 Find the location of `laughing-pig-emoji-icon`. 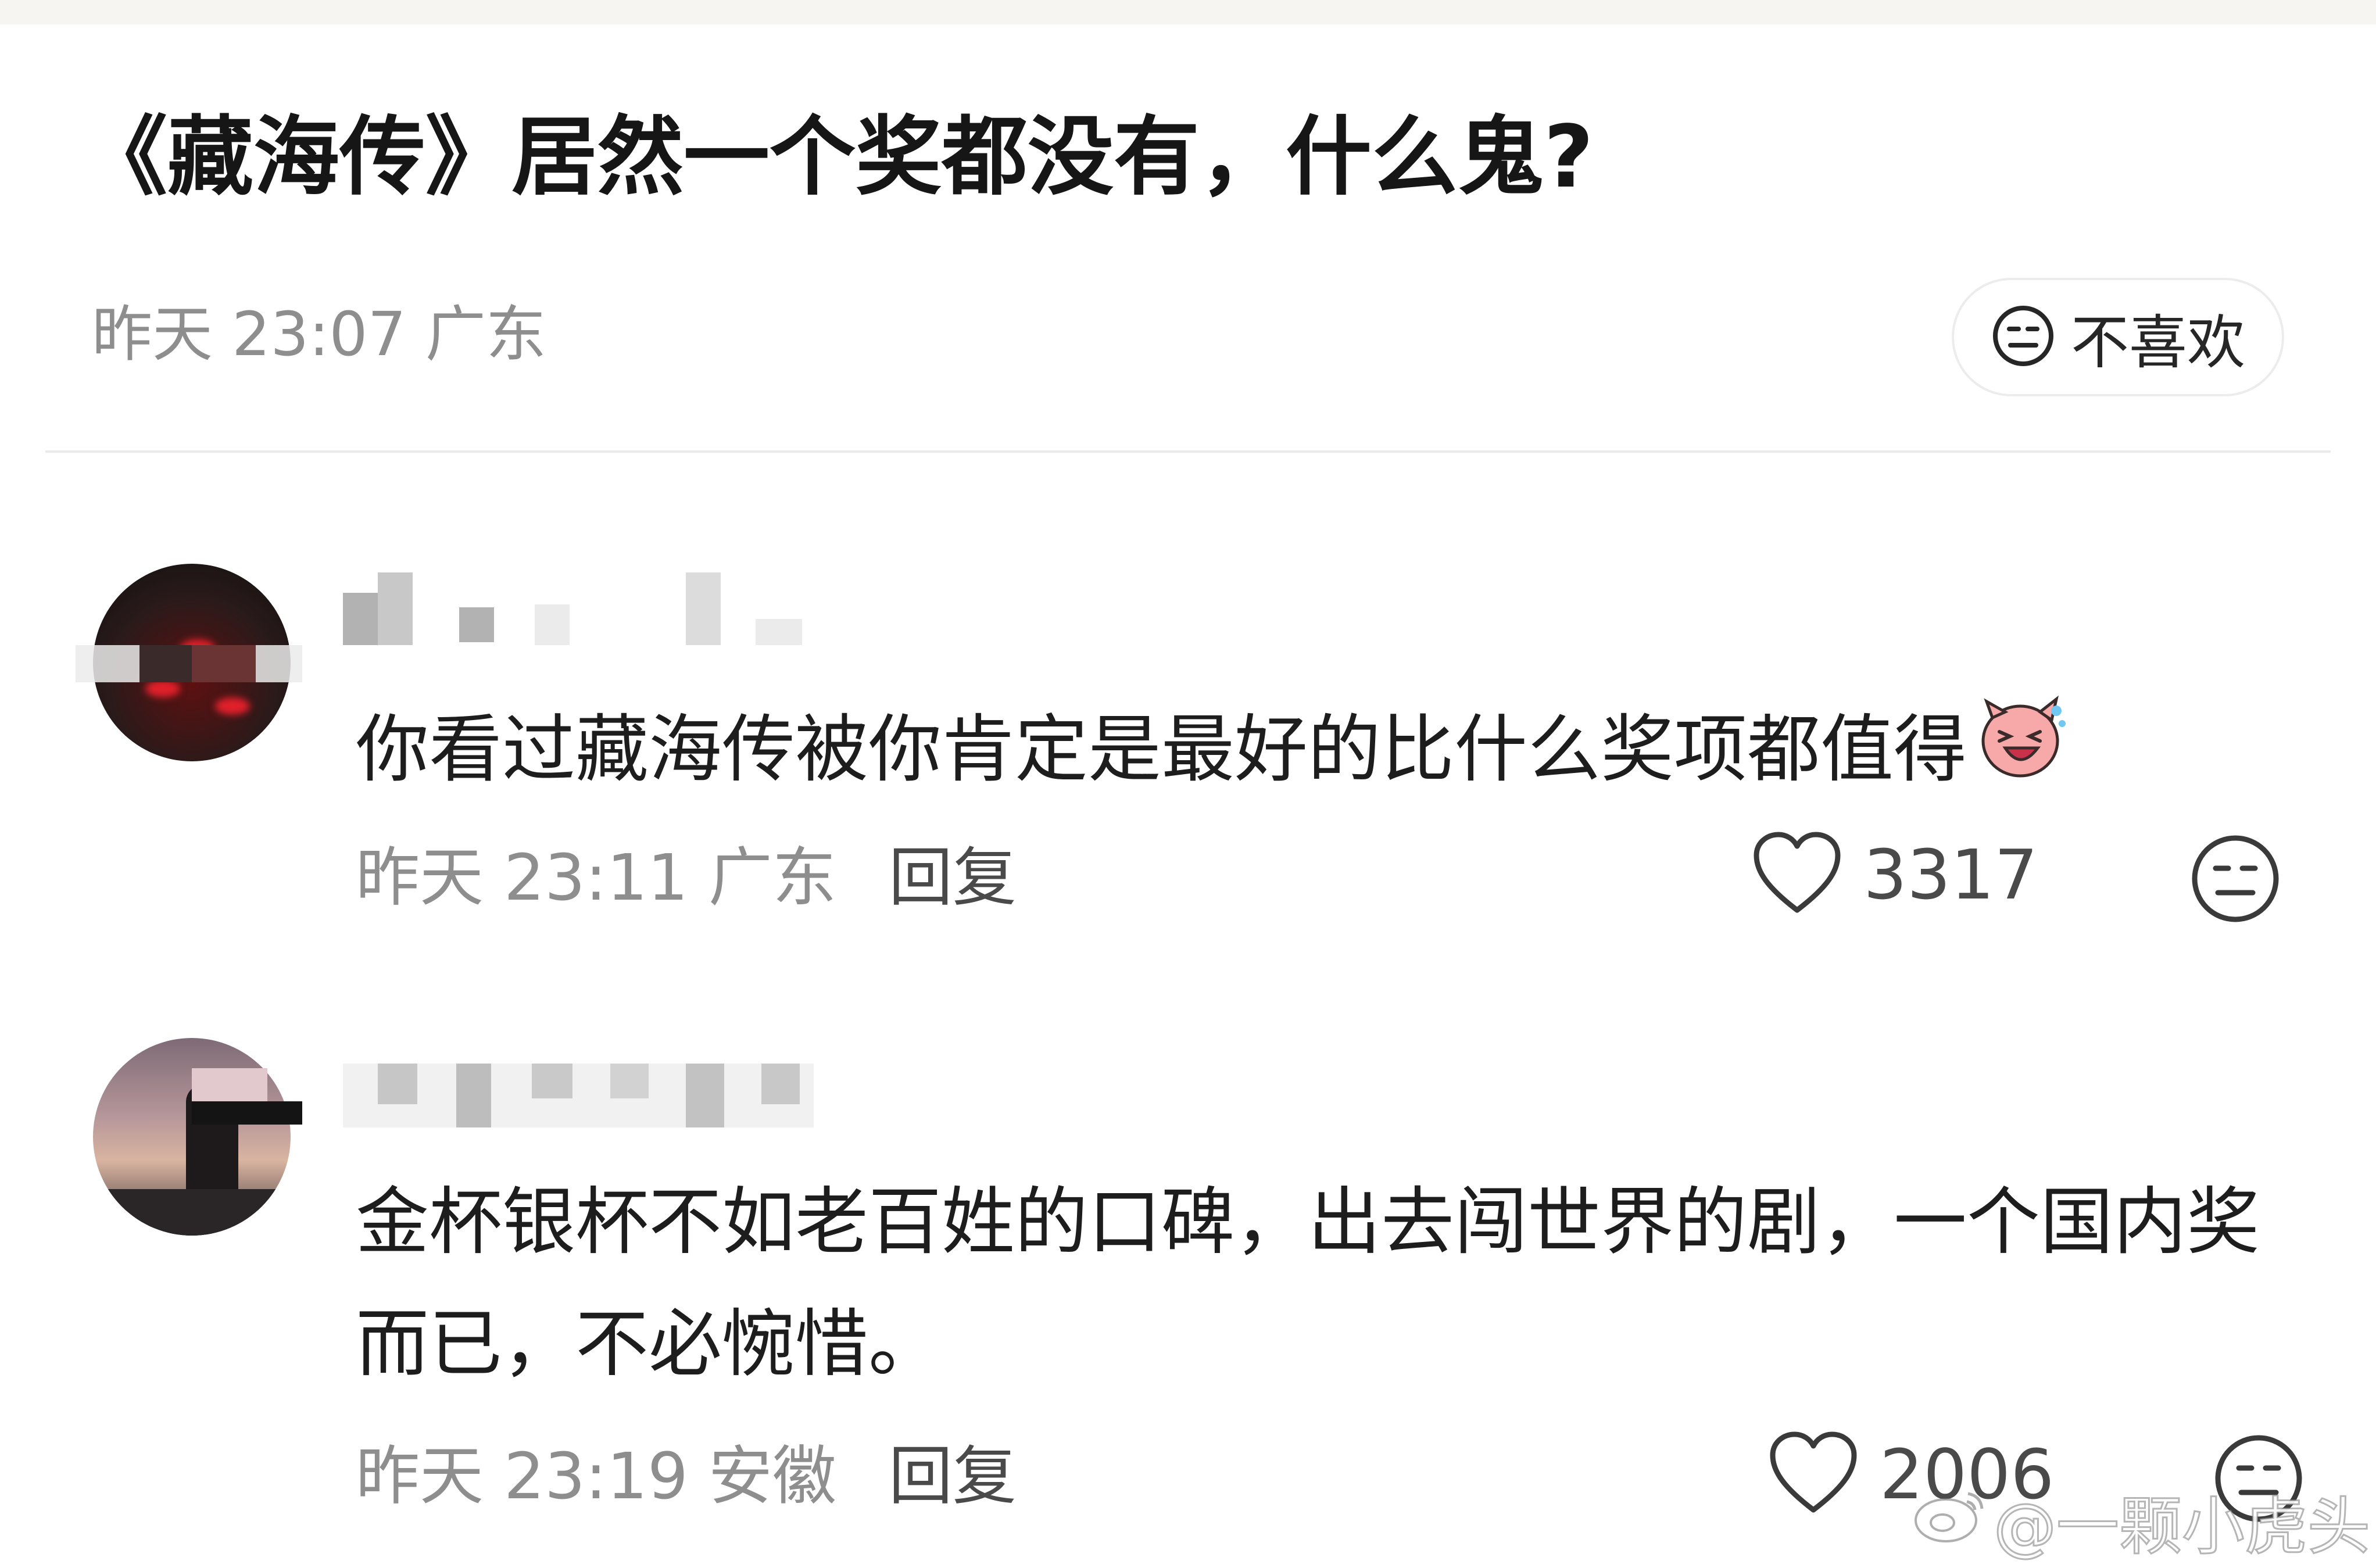

laughing-pig-emoji-icon is located at coordinates (2021, 754).